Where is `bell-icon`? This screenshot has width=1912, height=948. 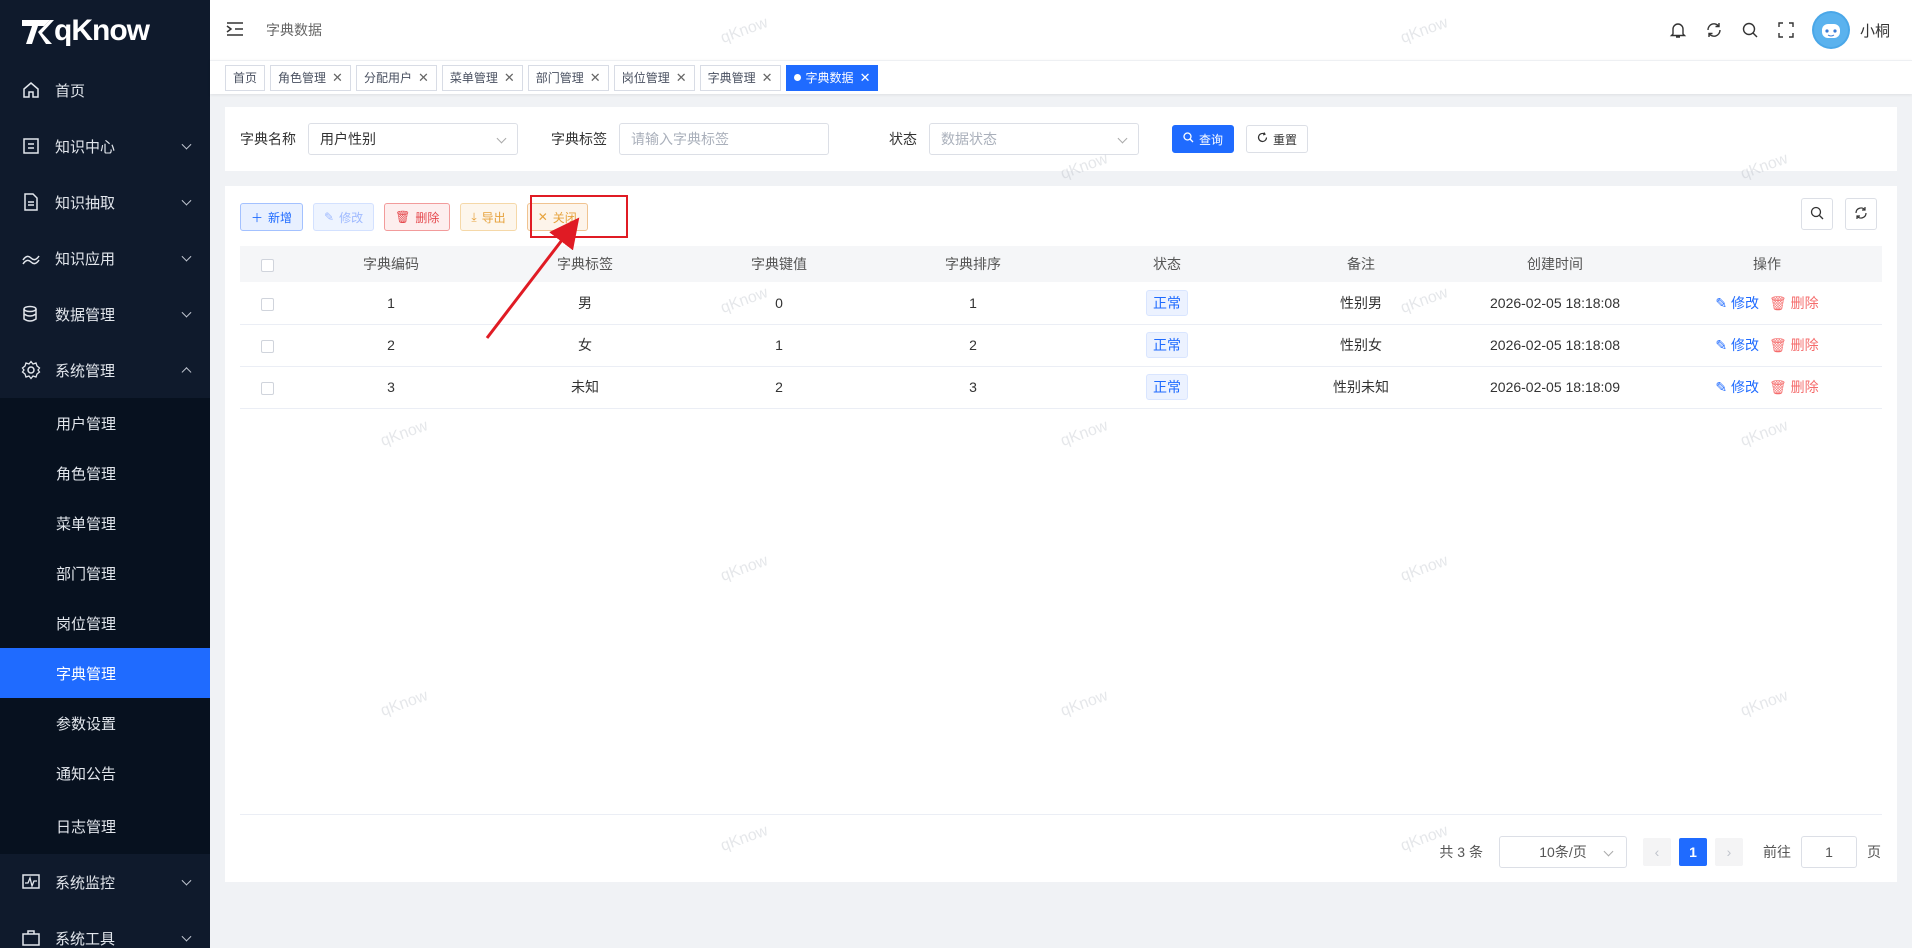 bell-icon is located at coordinates (1678, 30).